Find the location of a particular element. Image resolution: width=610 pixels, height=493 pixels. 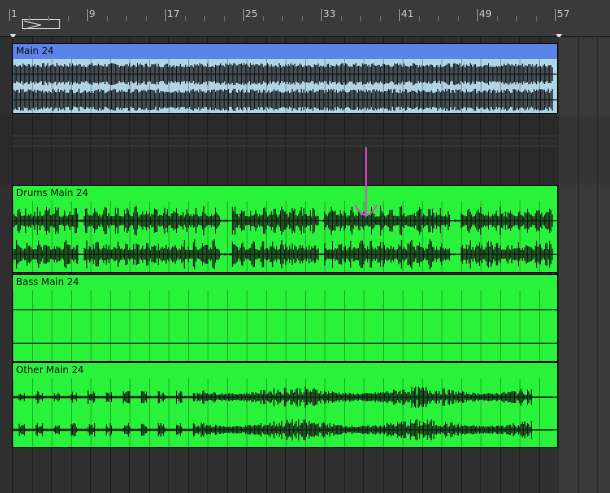

bar-number: 17 is located at coordinates (173, 14).